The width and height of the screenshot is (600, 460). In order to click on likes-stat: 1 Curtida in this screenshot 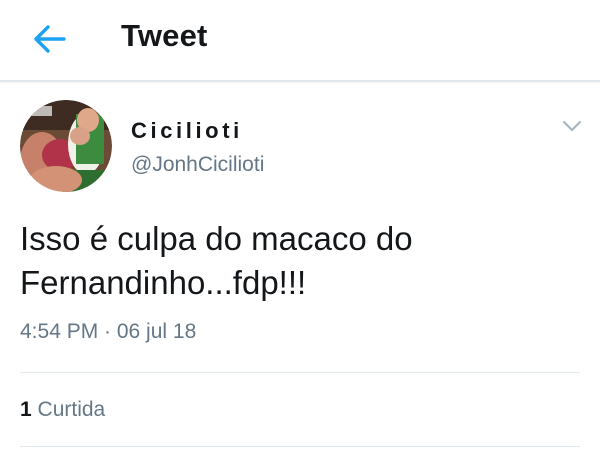, I will do `click(62, 410)`.